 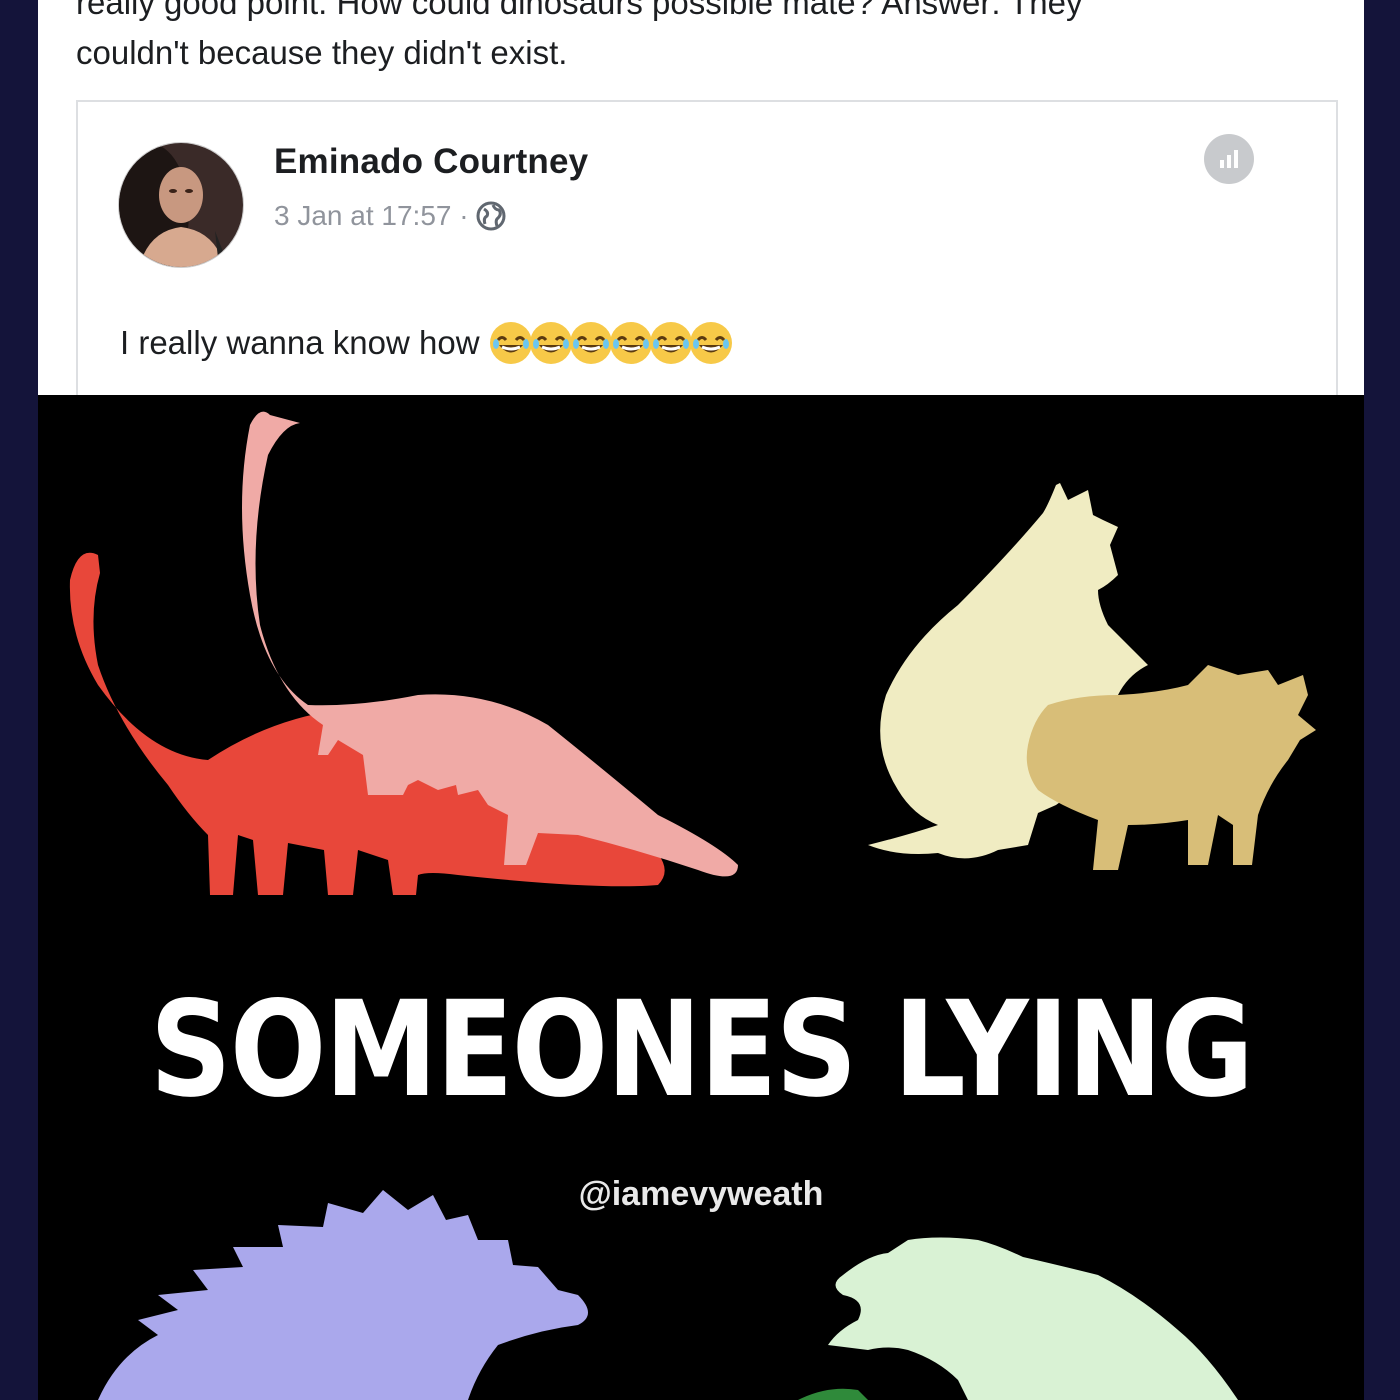 What do you see at coordinates (1033, 1318) in the screenshot?
I see `trex-silhouette` at bounding box center [1033, 1318].